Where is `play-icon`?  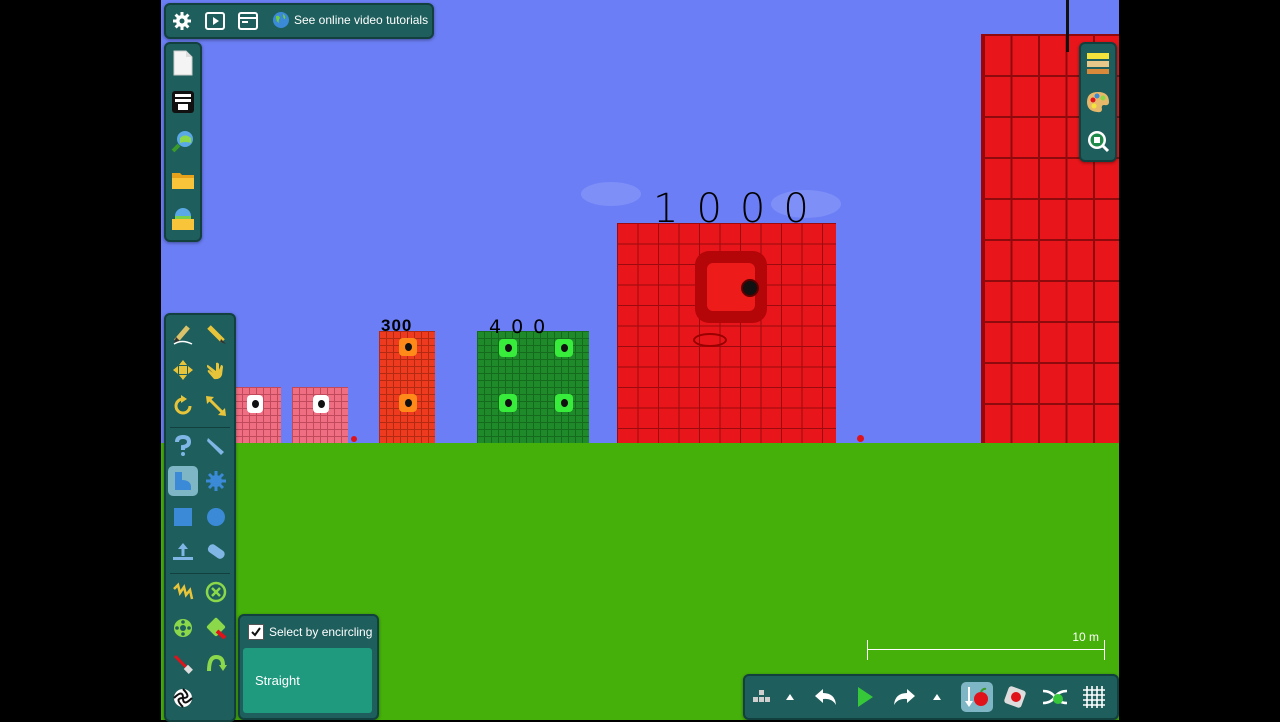 play-icon is located at coordinates (865, 697).